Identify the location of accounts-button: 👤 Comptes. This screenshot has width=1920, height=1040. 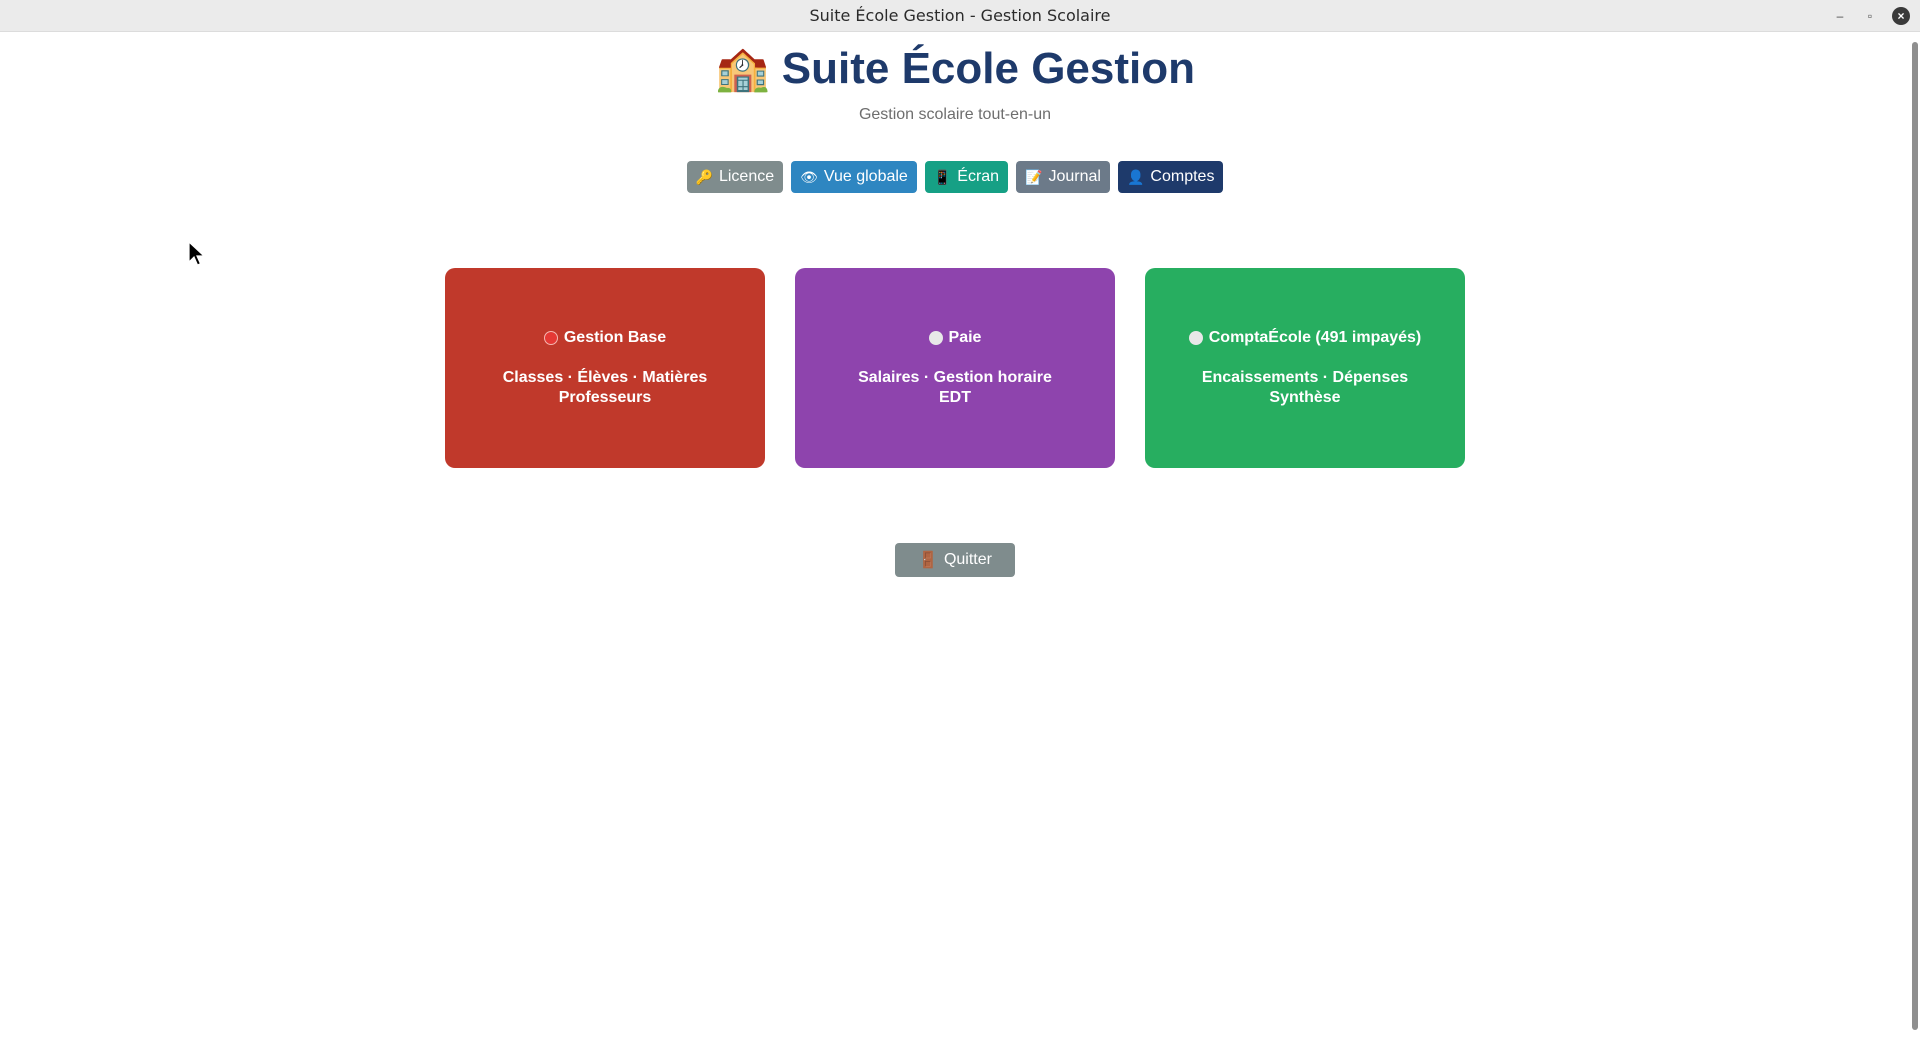
(1170, 177).